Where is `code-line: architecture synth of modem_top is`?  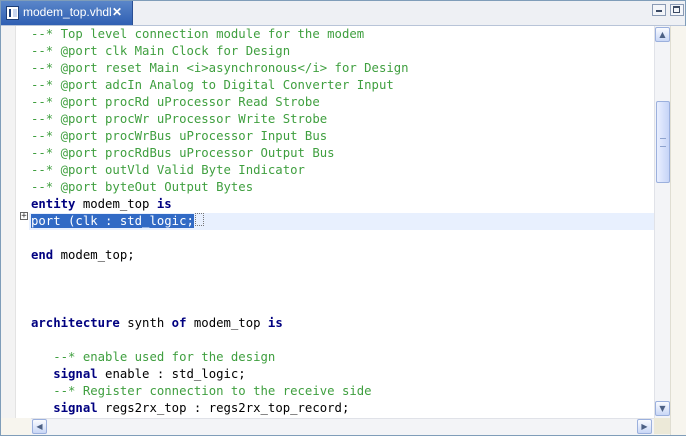 code-line: architecture synth of modem_top is is located at coordinates (343, 323).